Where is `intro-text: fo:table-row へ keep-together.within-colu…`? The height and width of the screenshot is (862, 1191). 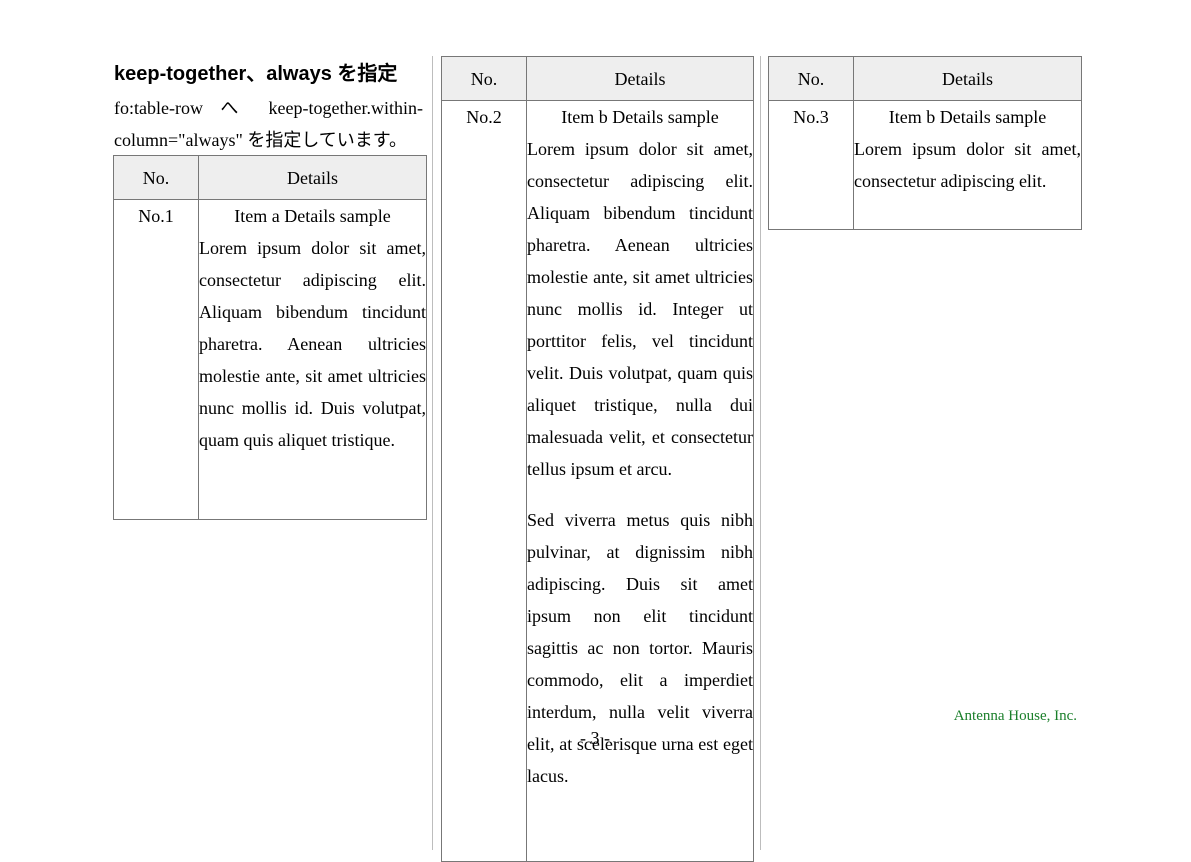 intro-text: fo:table-row へ keep-together.within-colu… is located at coordinates (268, 124).